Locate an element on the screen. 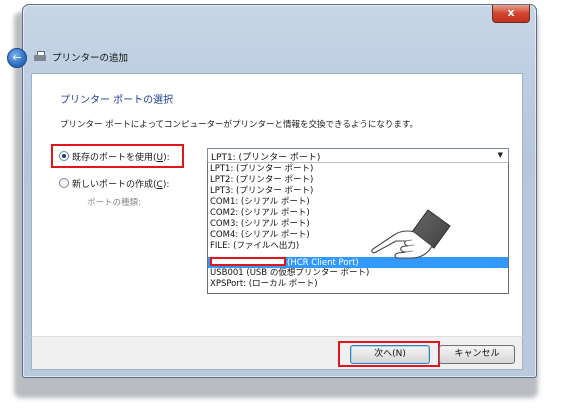  list-item: COM3: (シリアル ポート) is located at coordinates (358, 224).